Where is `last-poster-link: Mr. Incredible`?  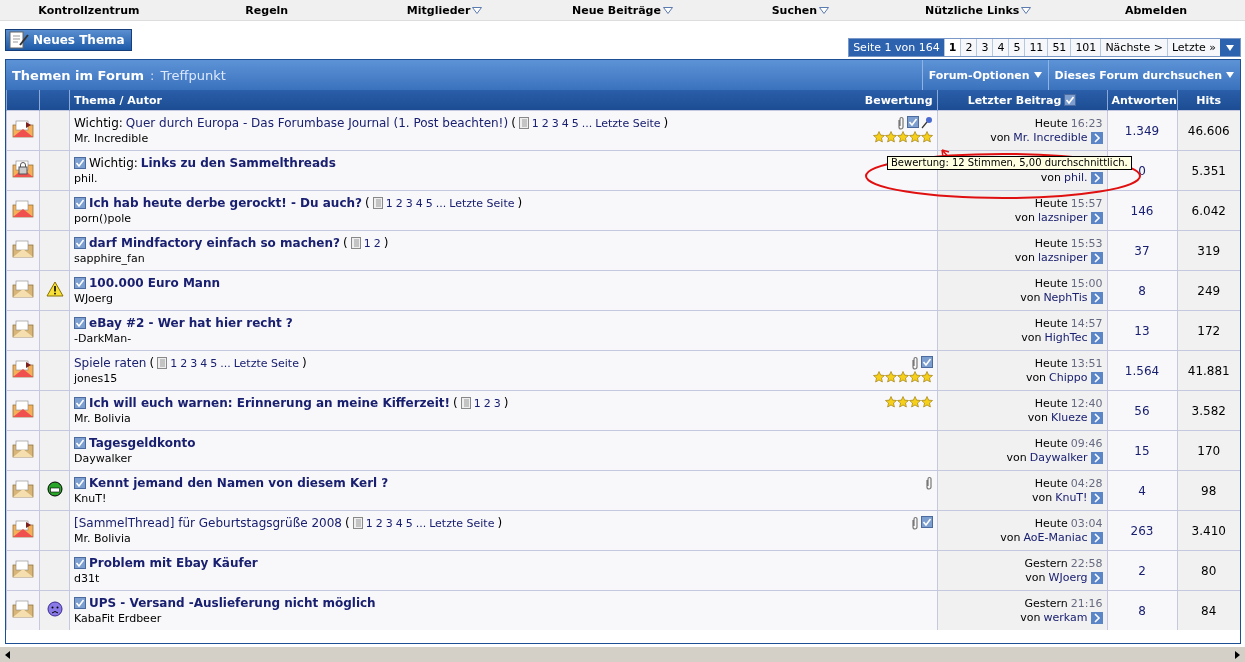
last-poster-link: Mr. Incredible is located at coordinates (1050, 137).